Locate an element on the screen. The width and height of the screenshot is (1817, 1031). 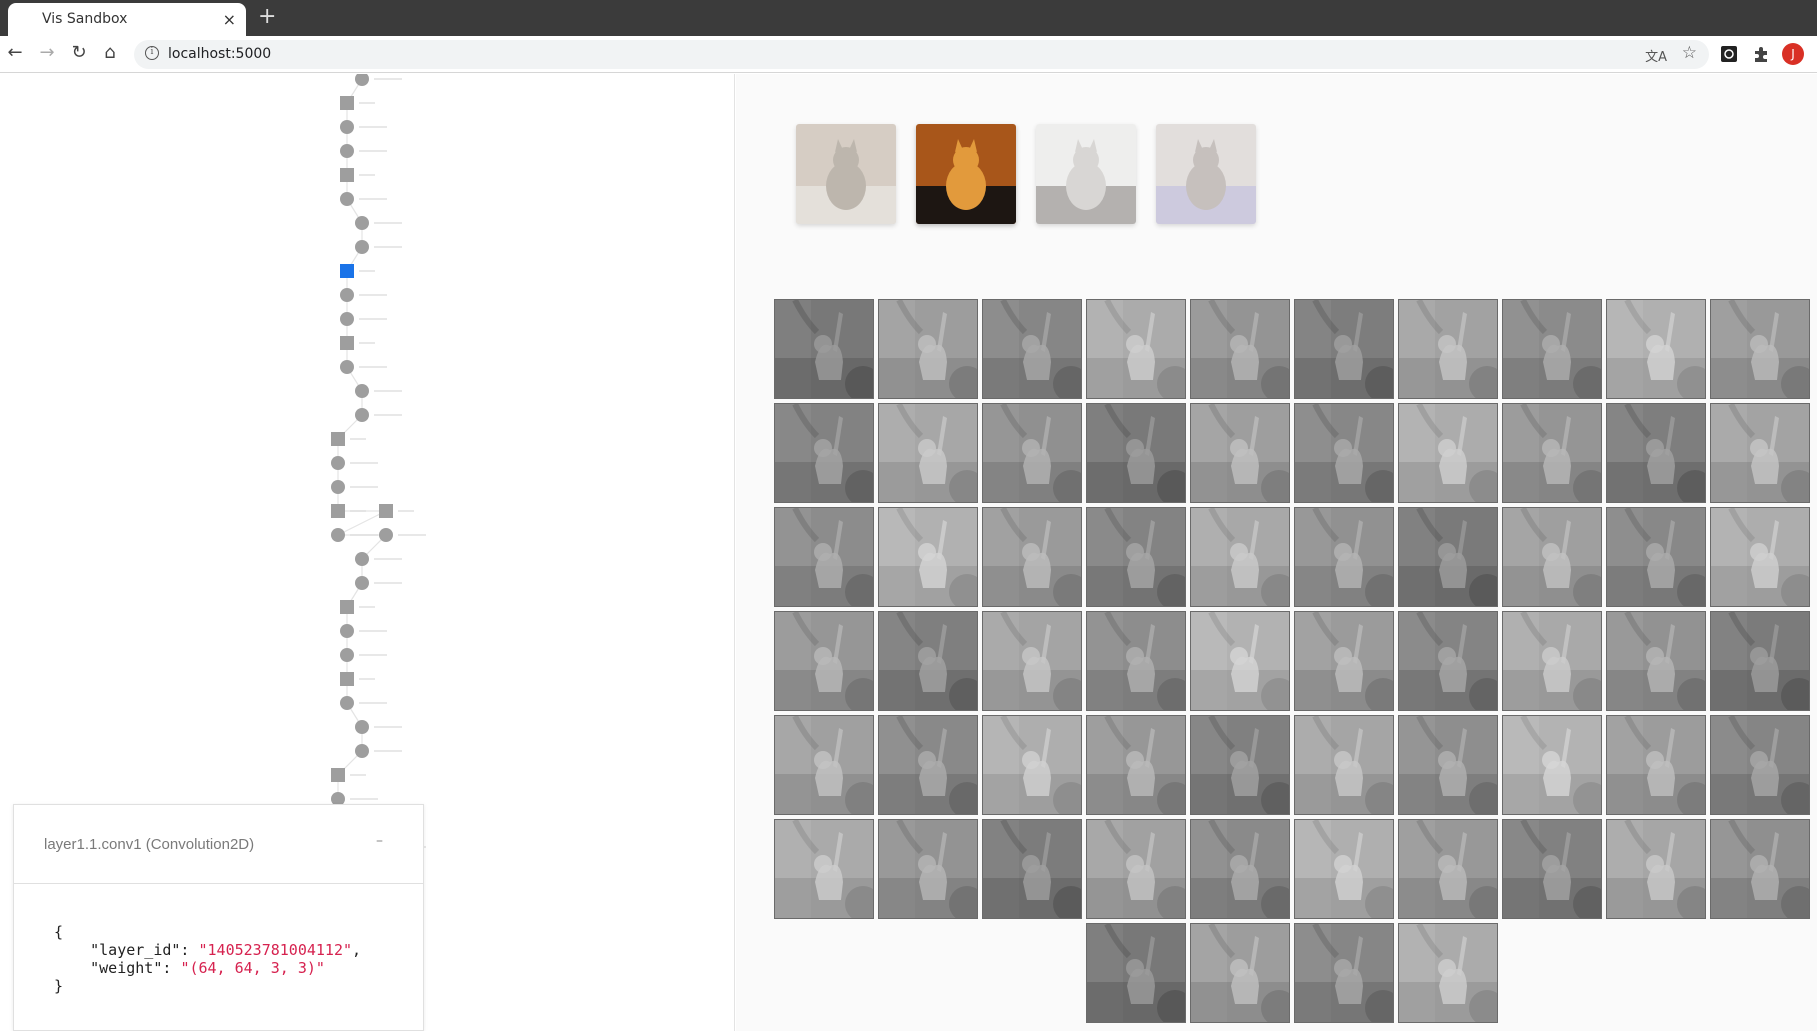
tab-close-icon: × is located at coordinates (229, 19).